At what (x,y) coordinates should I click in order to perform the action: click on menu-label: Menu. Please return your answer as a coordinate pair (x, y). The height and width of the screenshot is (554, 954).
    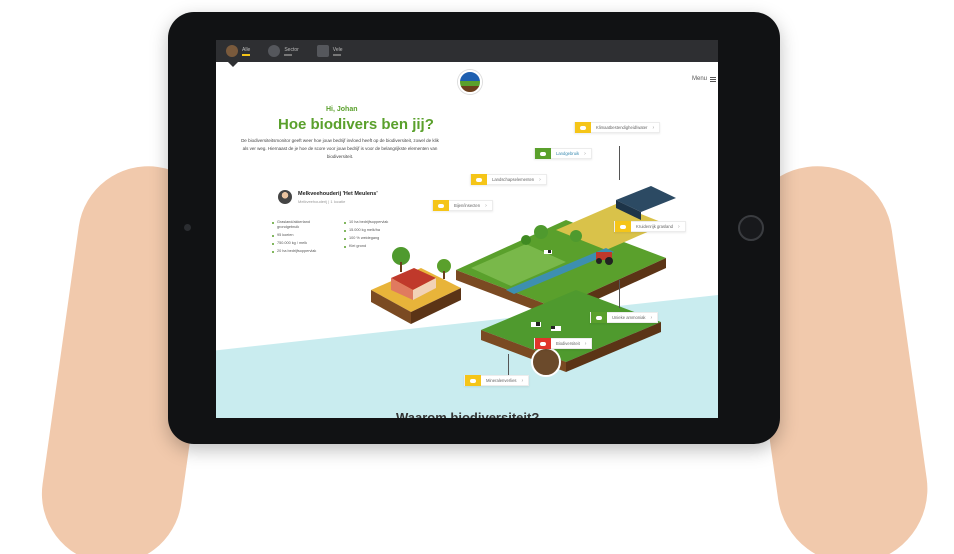
    Looking at the image, I should click on (699, 79).